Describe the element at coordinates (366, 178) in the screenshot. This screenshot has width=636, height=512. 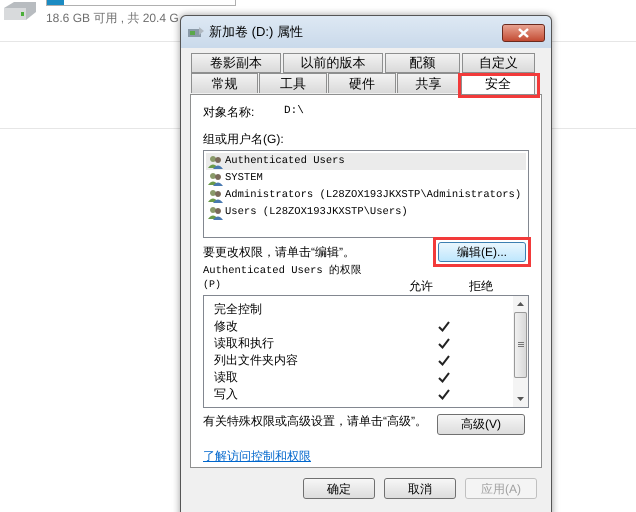
I see `user-list-item: SYSTEM` at that location.